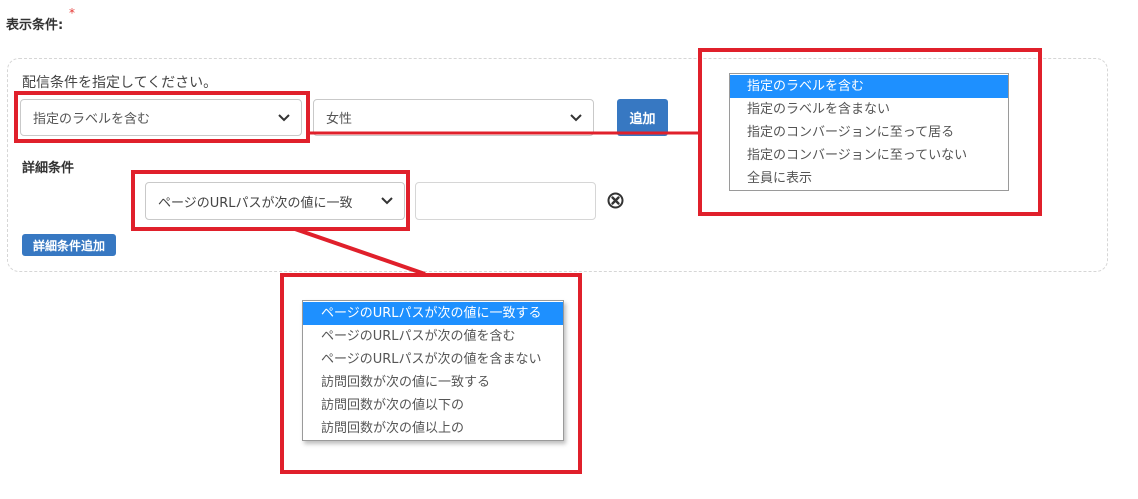 The width and height of the screenshot is (1138, 499). What do you see at coordinates (869, 86) in the screenshot?
I see `condition-option: 指定のラベルを含む` at bounding box center [869, 86].